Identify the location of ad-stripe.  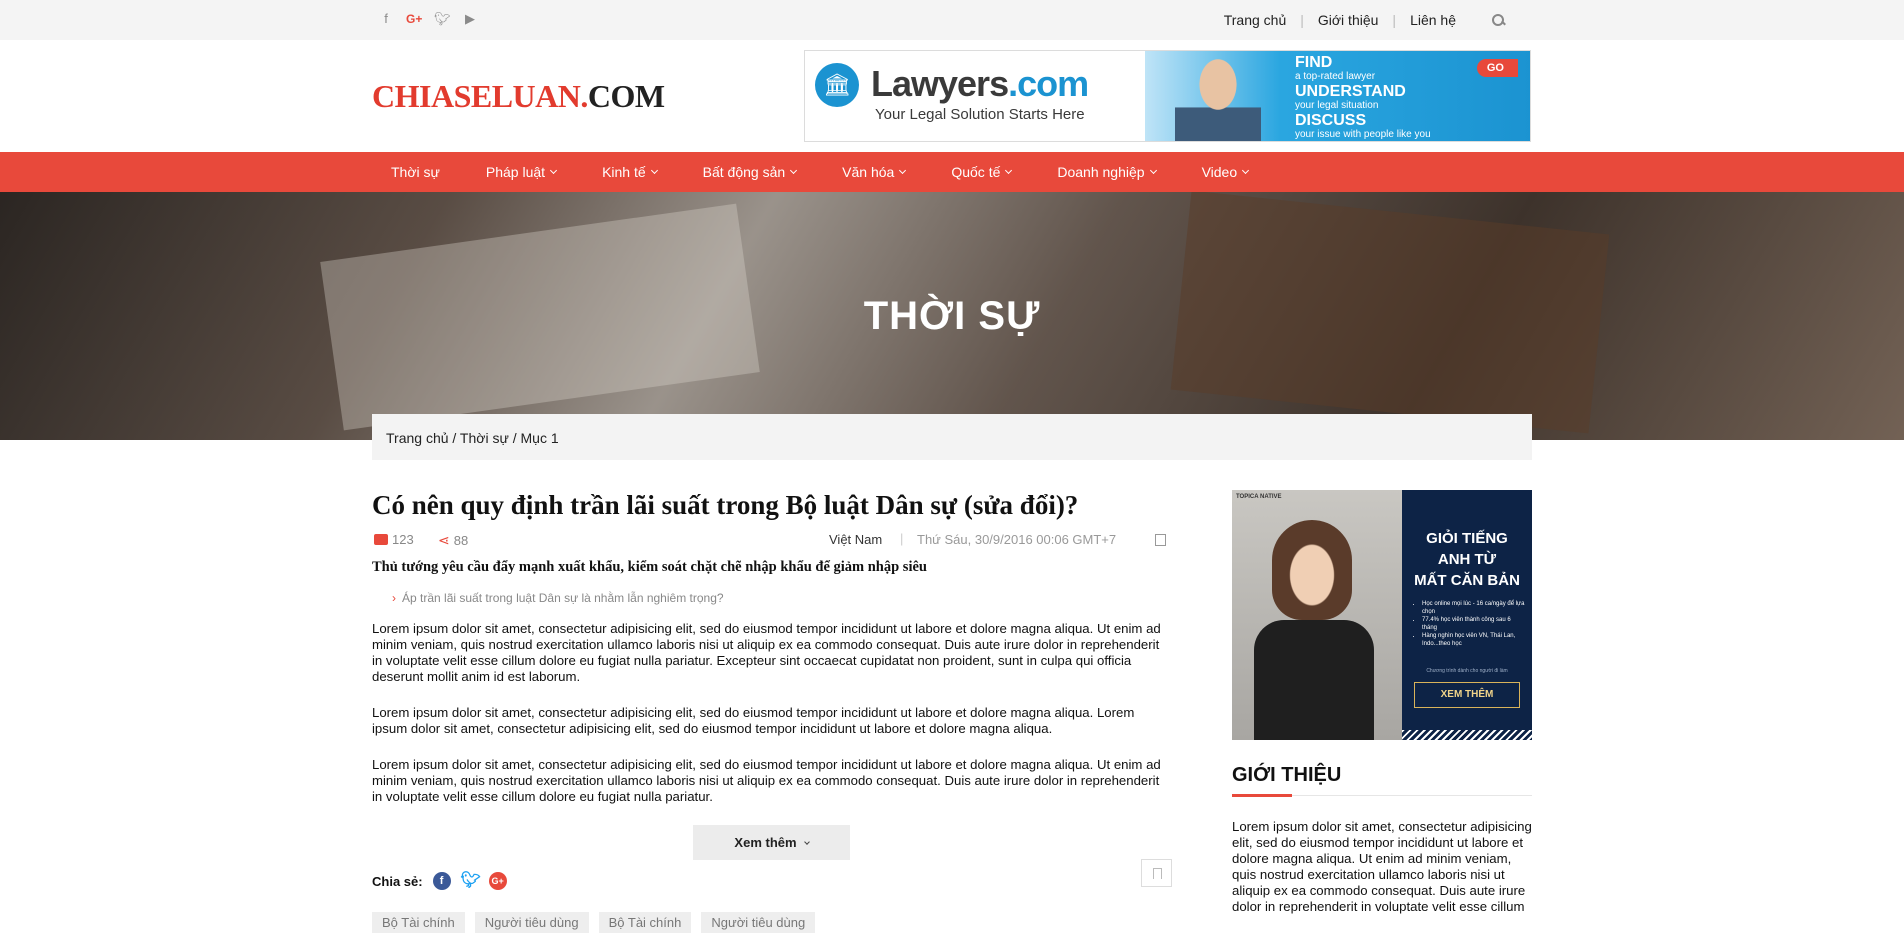
(1467, 735).